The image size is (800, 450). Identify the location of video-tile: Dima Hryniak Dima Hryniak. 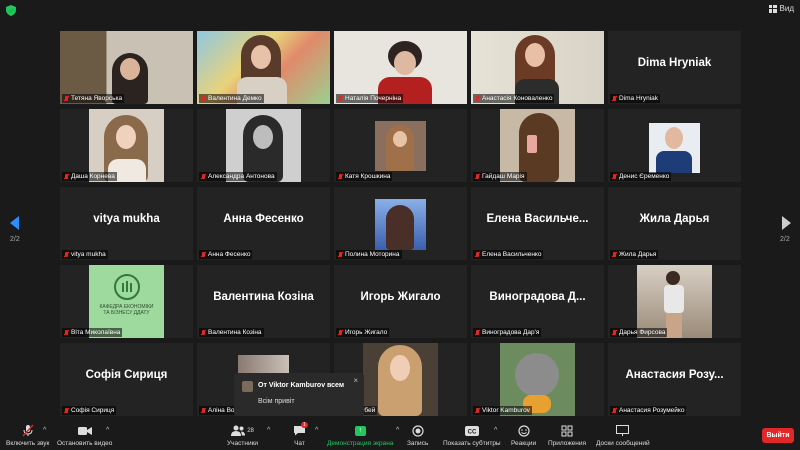
(674, 67).